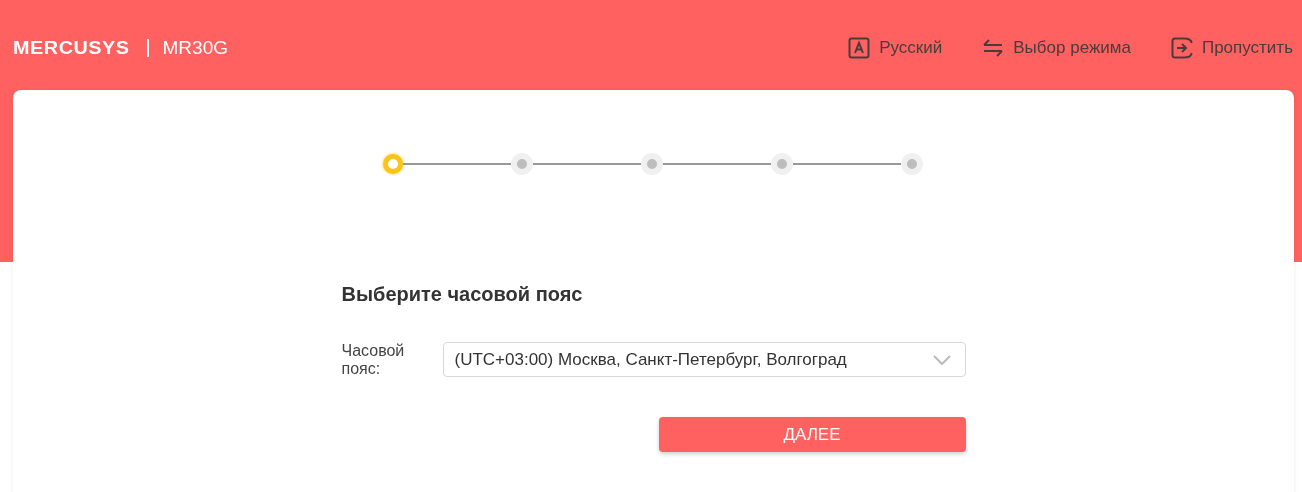 This screenshot has height=492, width=1302. I want to click on timezone-dropdown: (UTC+03:00) Москва, Санкт-Петербург, Волгоград, so click(704, 359).